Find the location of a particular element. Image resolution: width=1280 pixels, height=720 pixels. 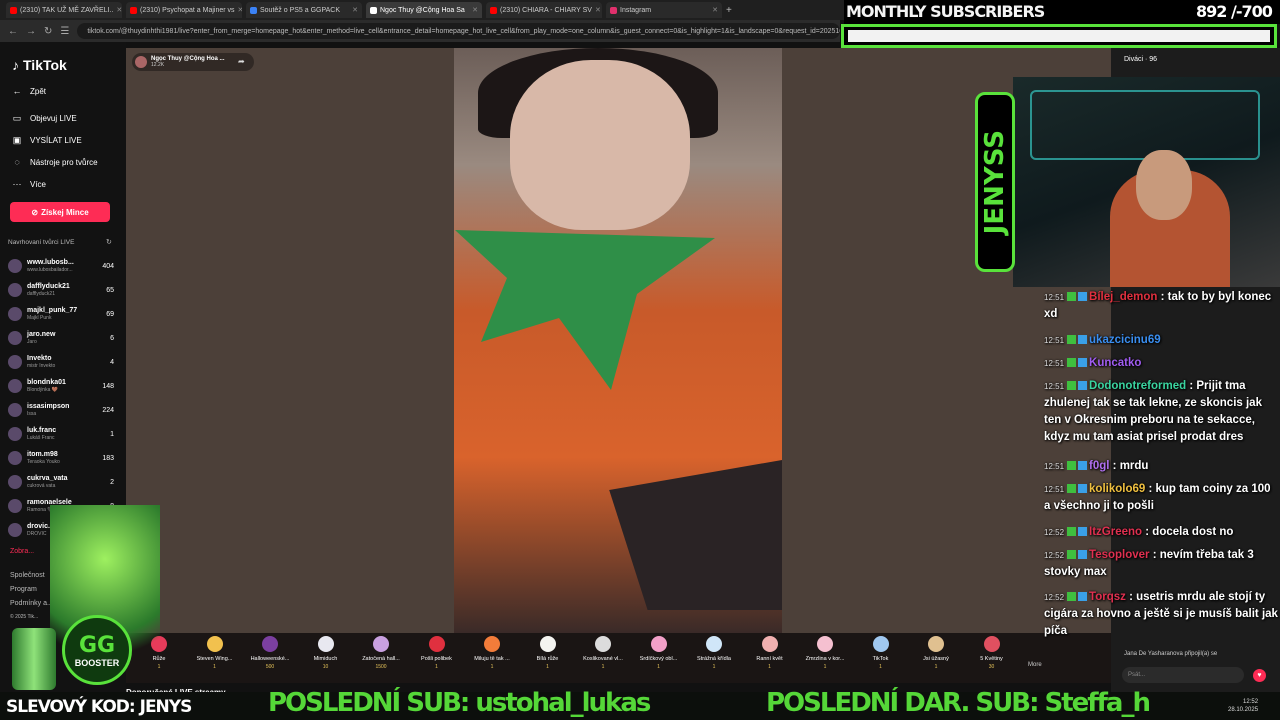

gift-item: Pošli polibek 1 is located at coordinates (437, 657).